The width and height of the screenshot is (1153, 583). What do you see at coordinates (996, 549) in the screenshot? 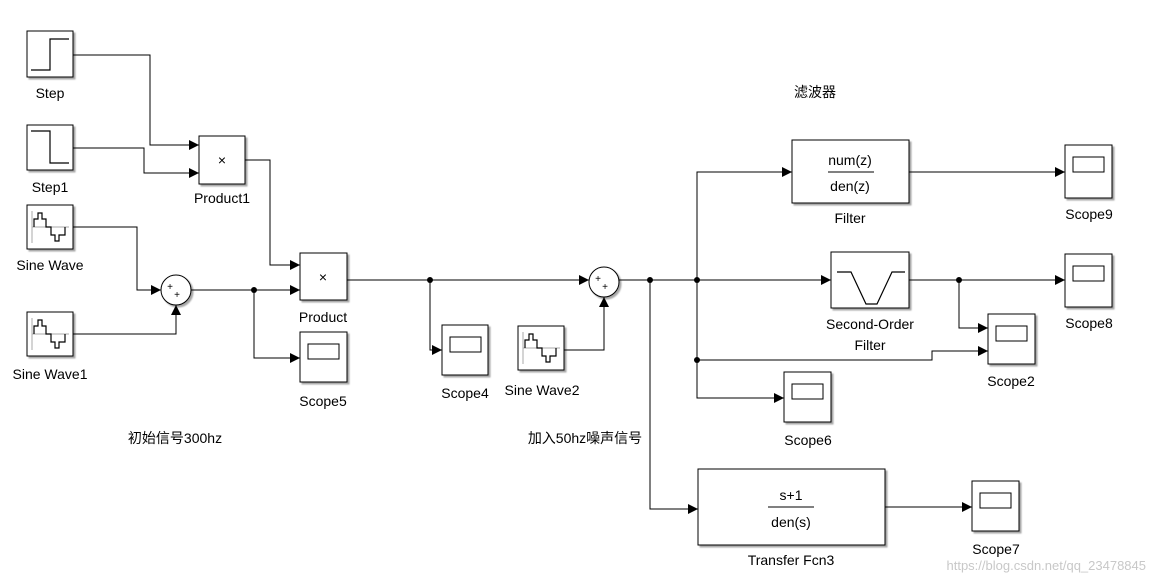
I see `block-label: Scope7` at bounding box center [996, 549].